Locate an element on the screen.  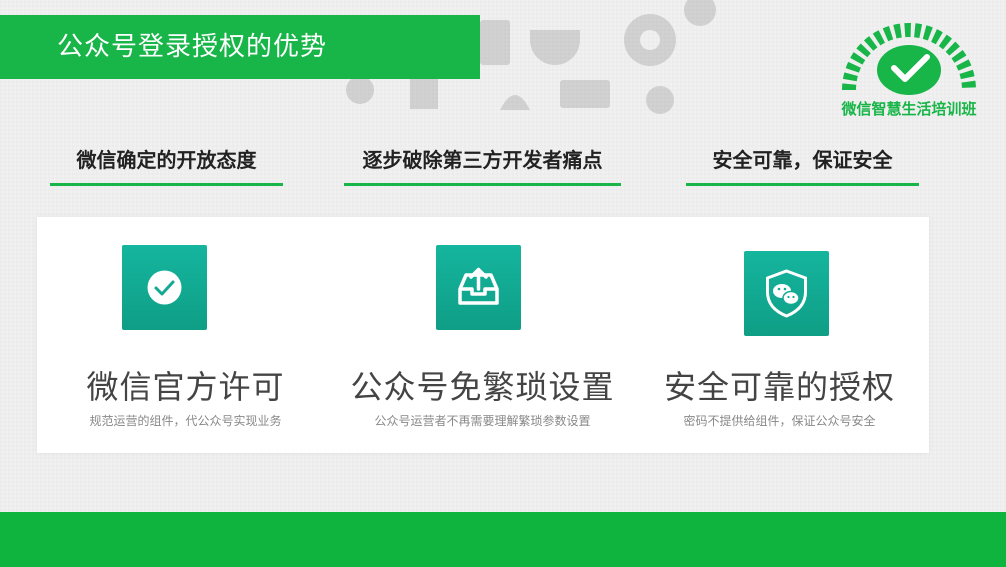
feature-title: 公众号免繁琐设置 is located at coordinates (482, 387).